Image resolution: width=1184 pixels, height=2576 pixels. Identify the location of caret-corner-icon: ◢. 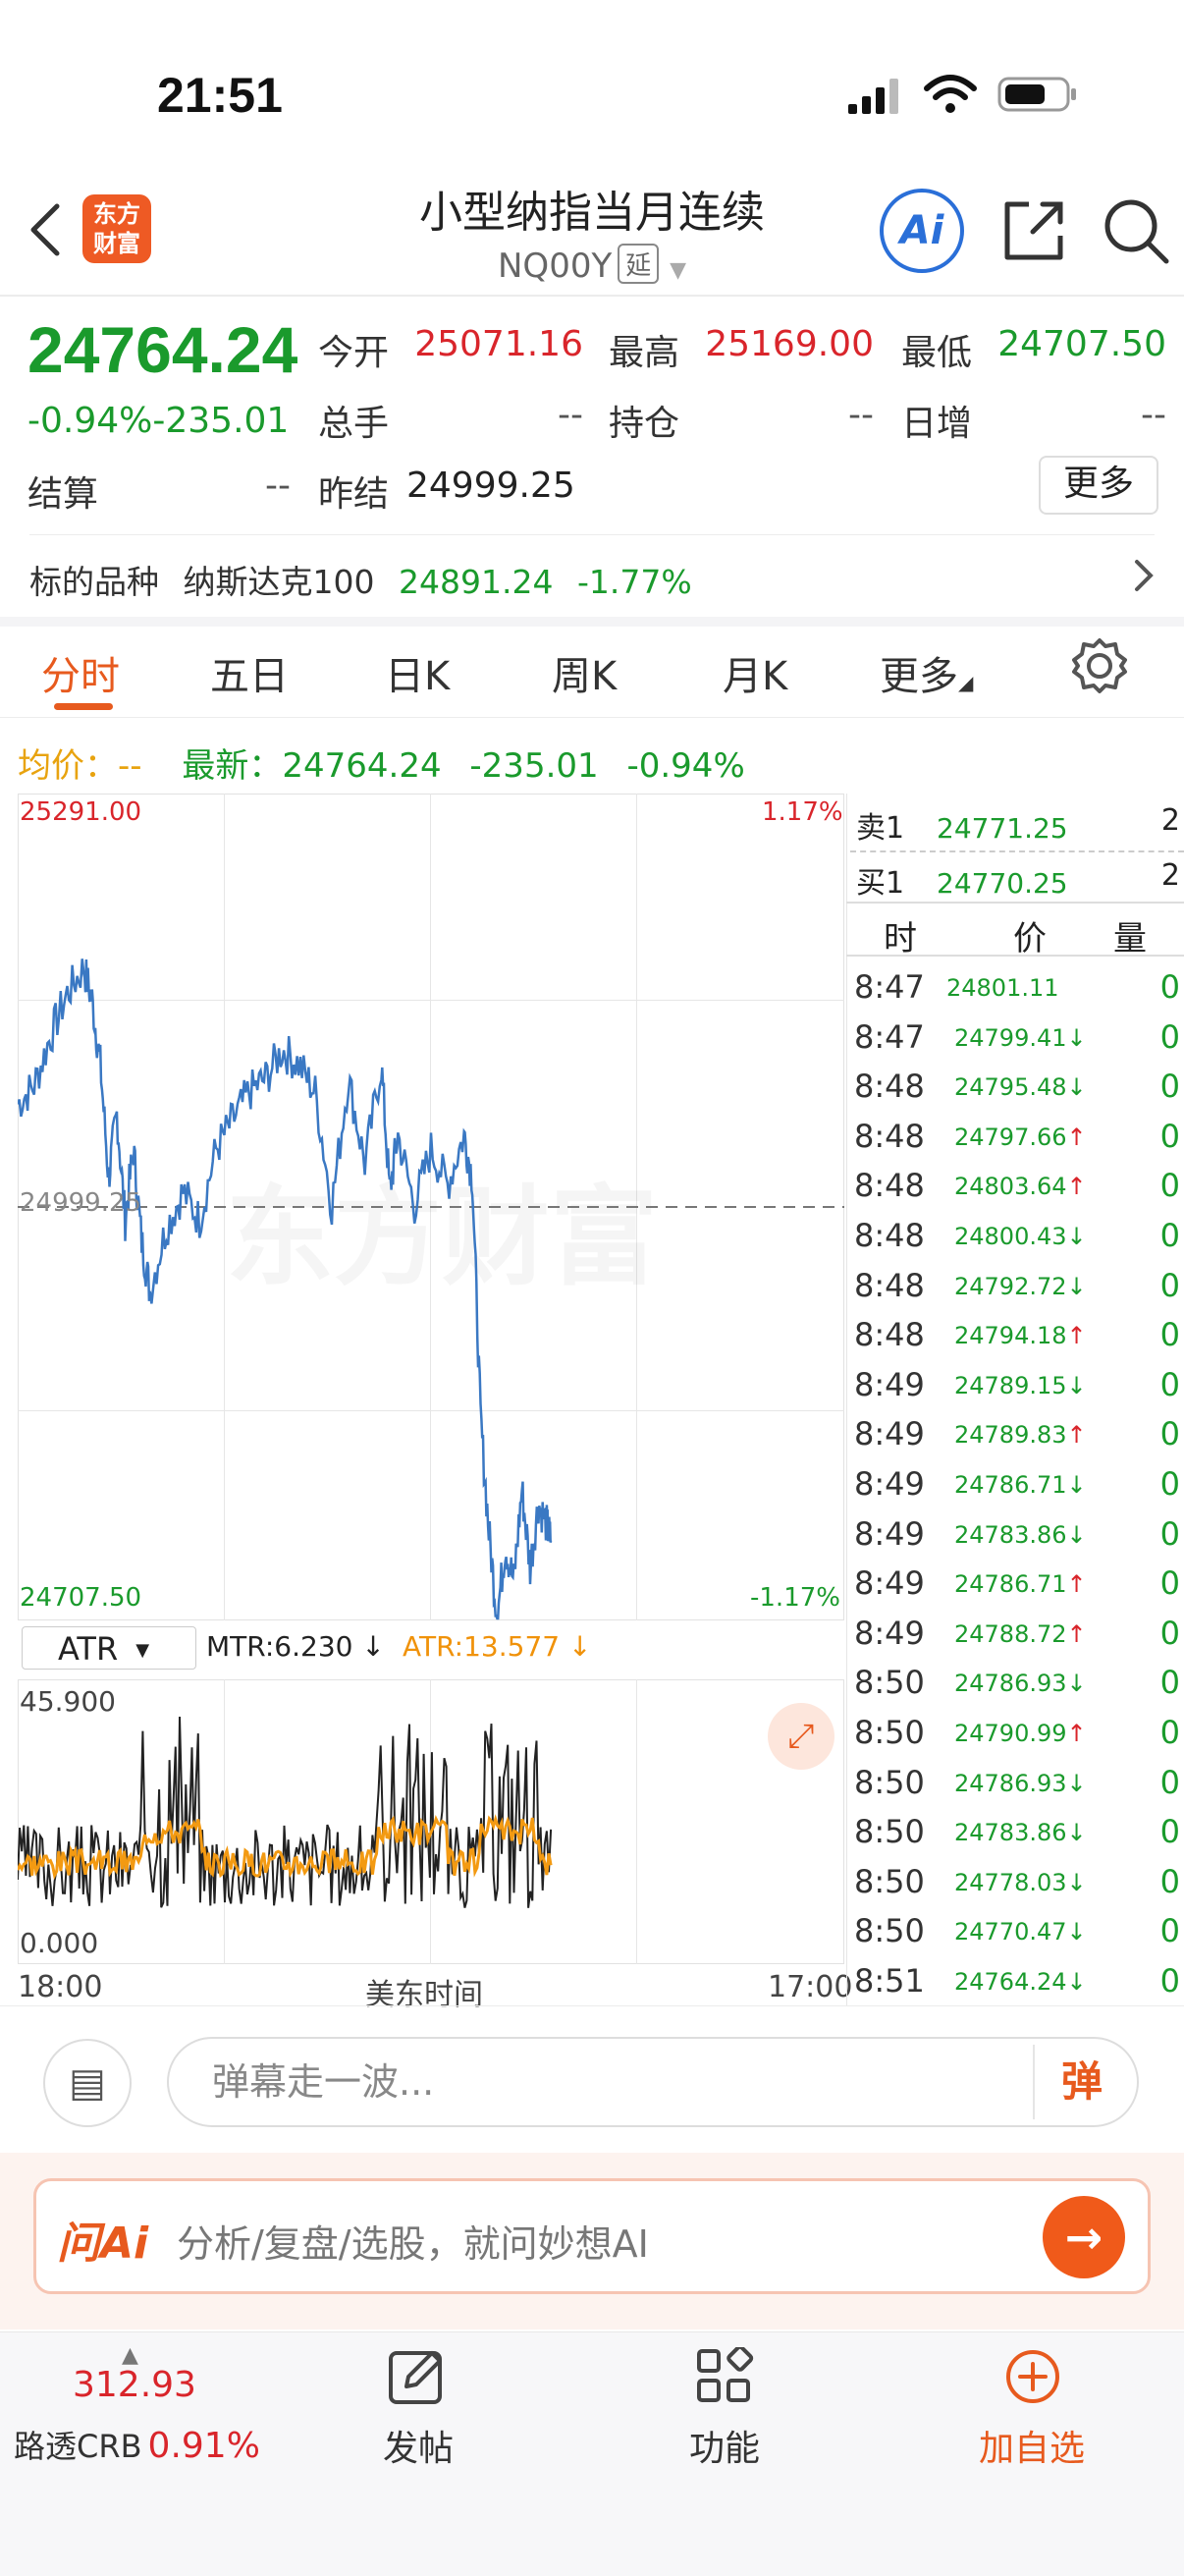
(966, 683).